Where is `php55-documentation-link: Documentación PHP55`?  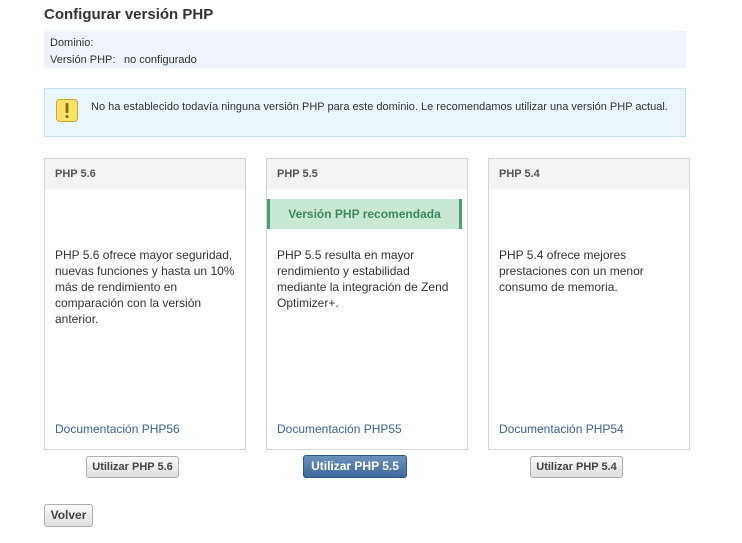 php55-documentation-link: Documentación PHP55 is located at coordinates (339, 429).